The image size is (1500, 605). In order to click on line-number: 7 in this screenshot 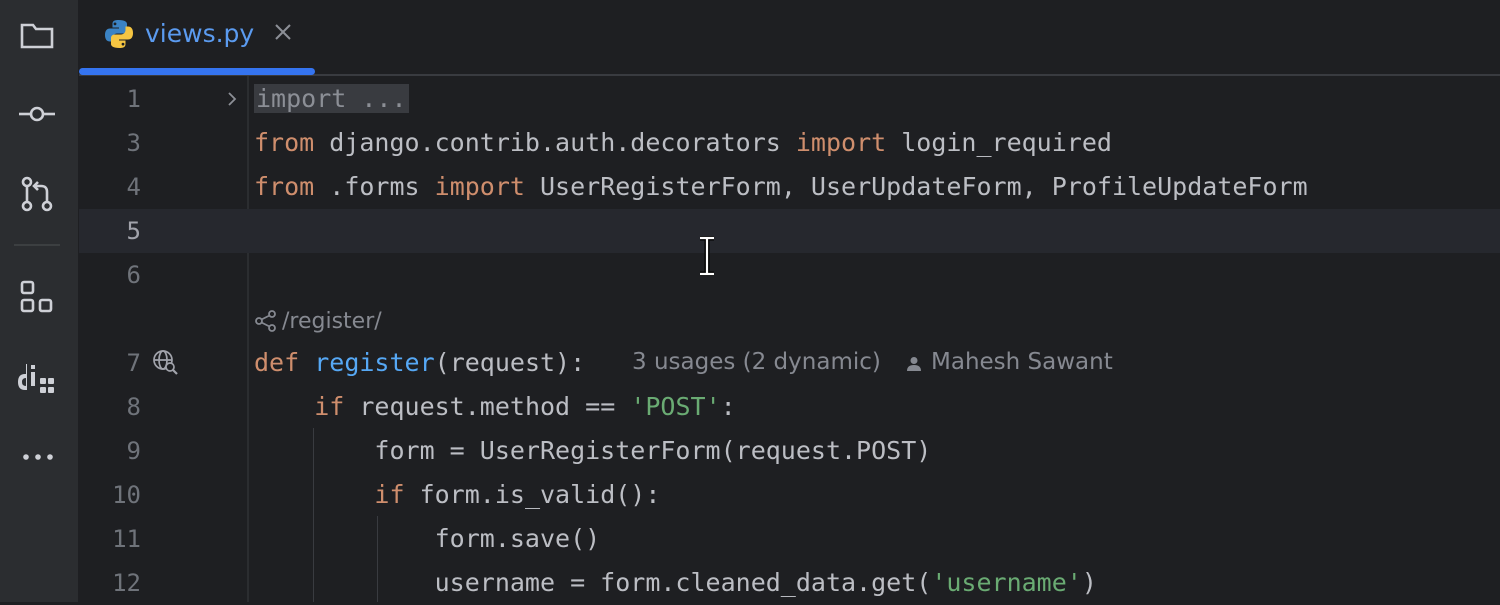, I will do `click(133, 363)`.